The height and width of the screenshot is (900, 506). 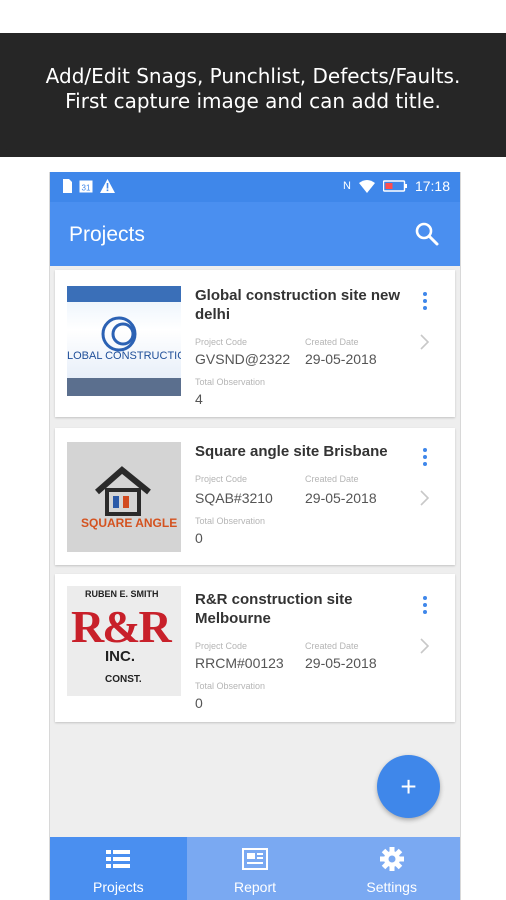 I want to click on project-title: R&R construction site Melbourne, so click(x=274, y=609).